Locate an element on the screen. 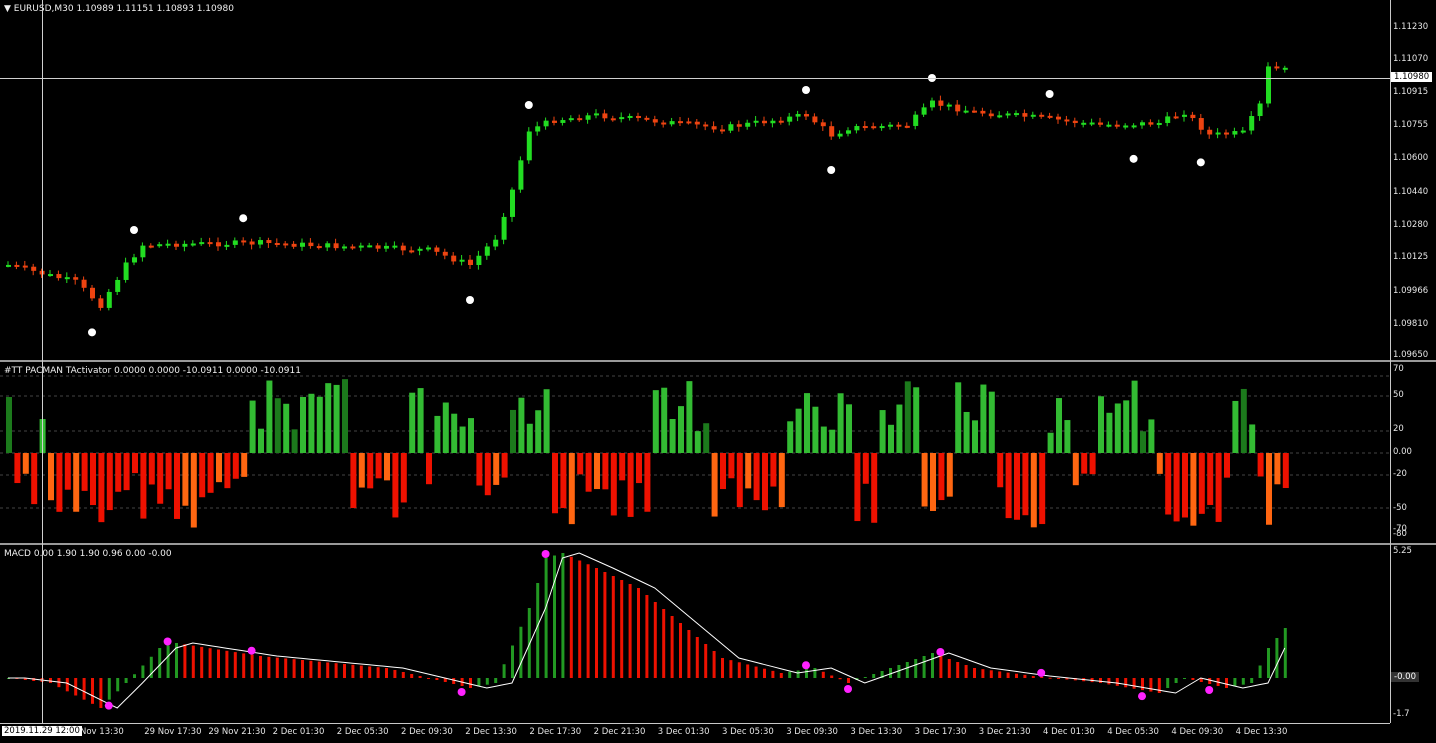  price-axis-label: 1.10125 is located at coordinates (1411, 257).